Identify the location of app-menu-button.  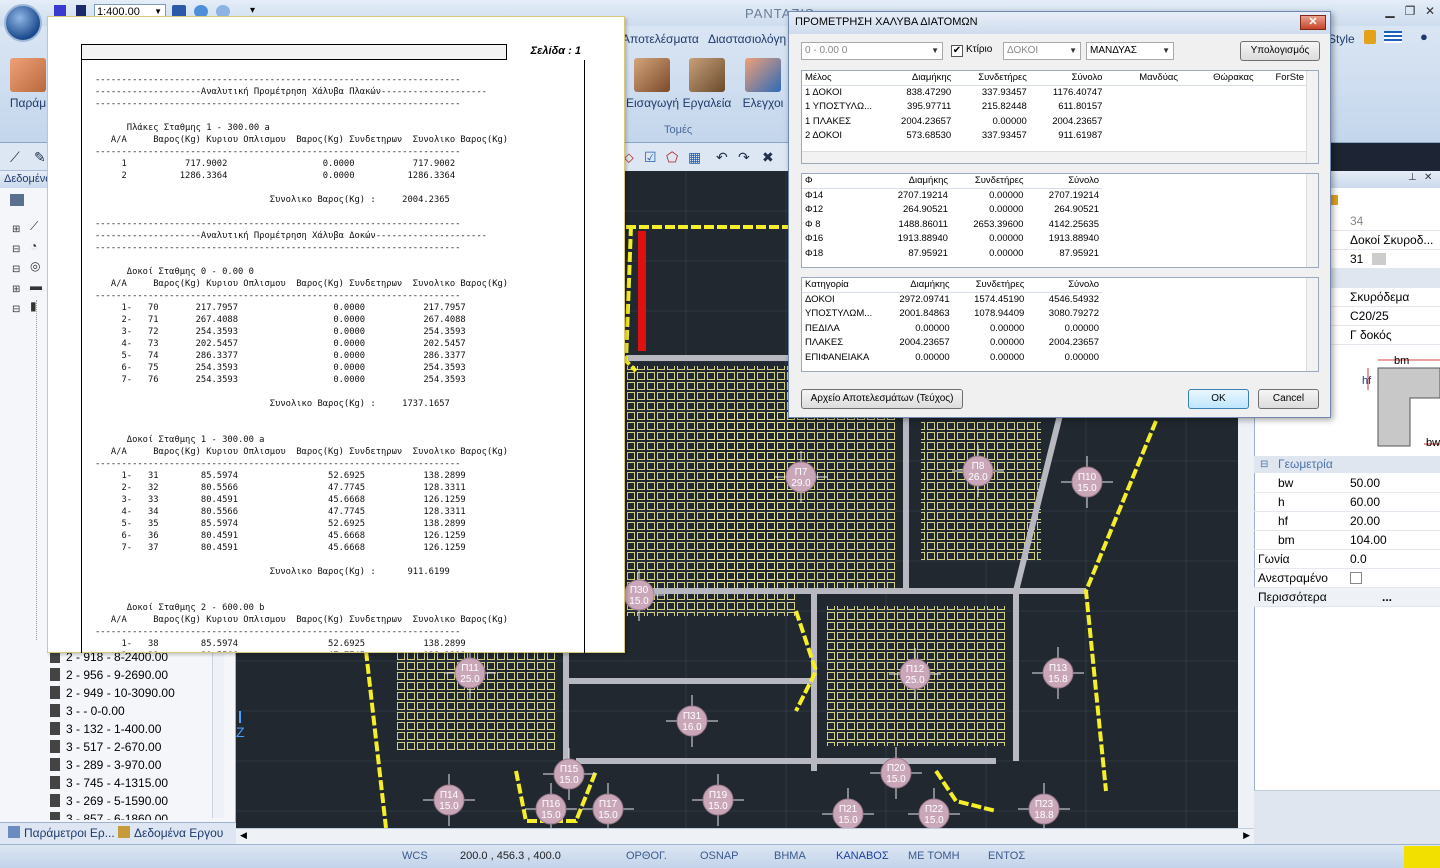
(23, 23).